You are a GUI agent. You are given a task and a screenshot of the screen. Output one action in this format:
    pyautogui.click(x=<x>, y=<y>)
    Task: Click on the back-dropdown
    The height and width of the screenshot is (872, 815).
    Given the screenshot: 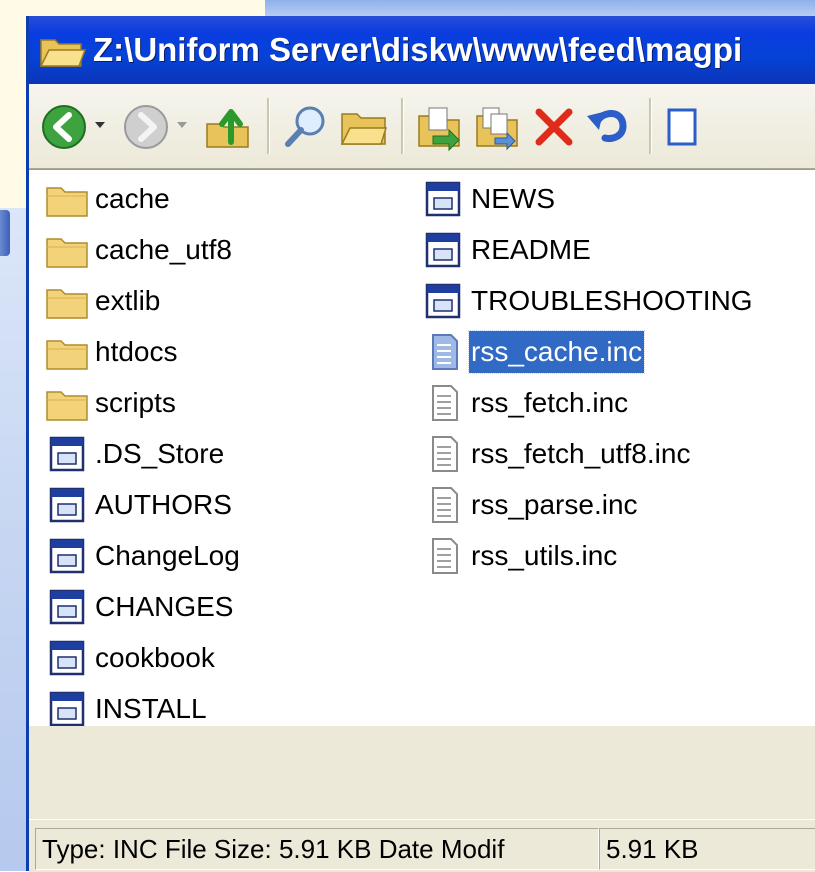 What is the action you would take?
    pyautogui.click(x=100, y=143)
    